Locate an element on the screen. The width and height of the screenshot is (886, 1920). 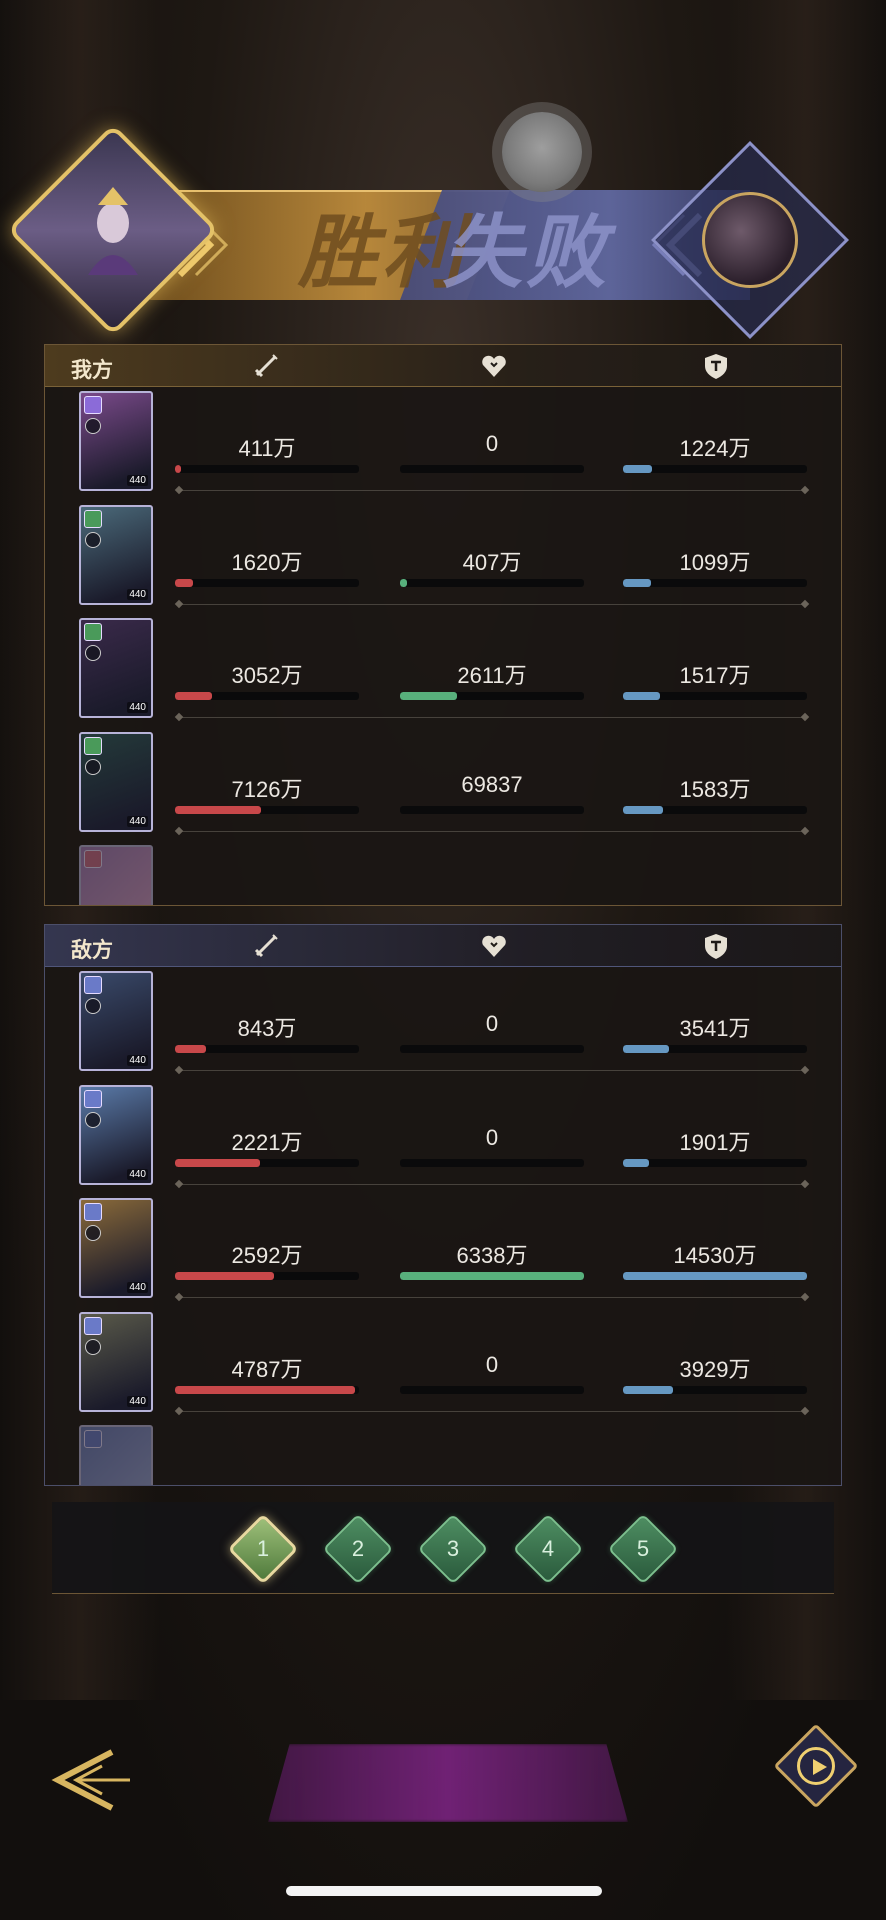
back-arrow-icon is located at coordinates (88, 1780).